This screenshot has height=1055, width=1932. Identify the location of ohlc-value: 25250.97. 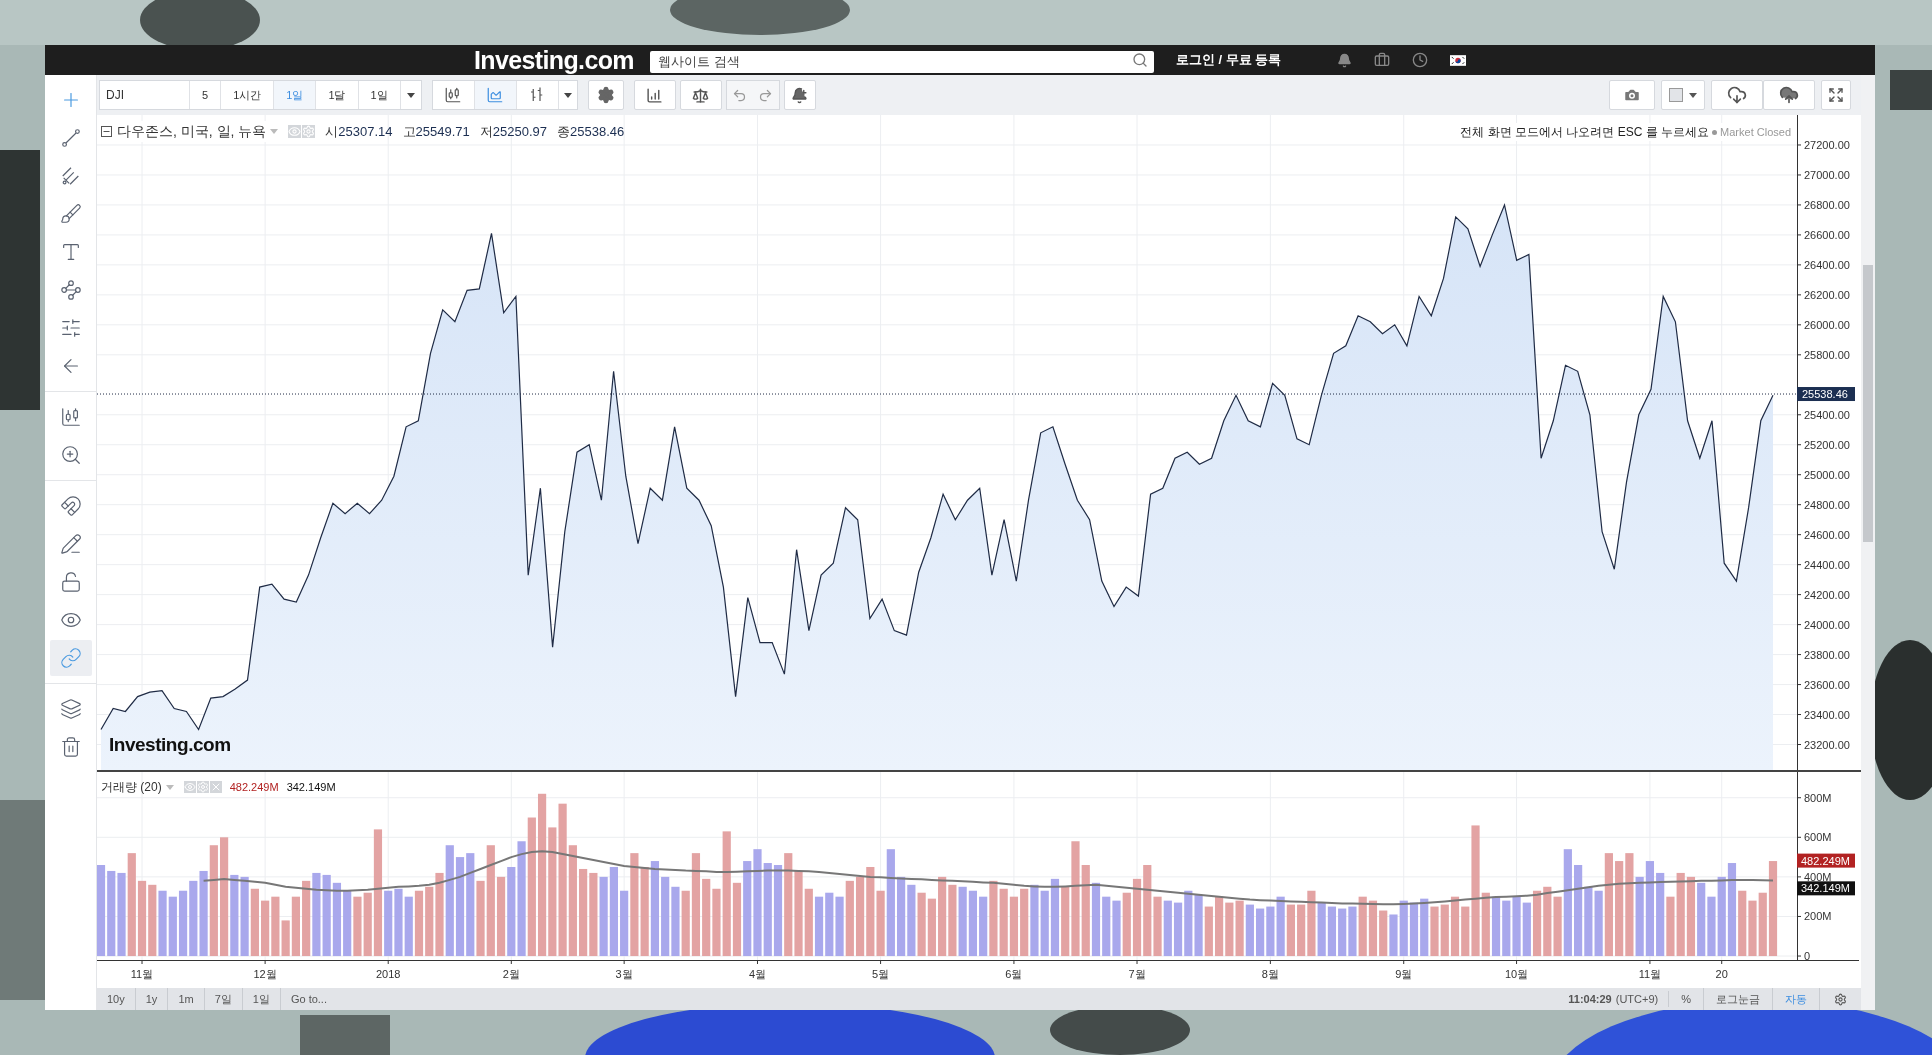
(520, 131).